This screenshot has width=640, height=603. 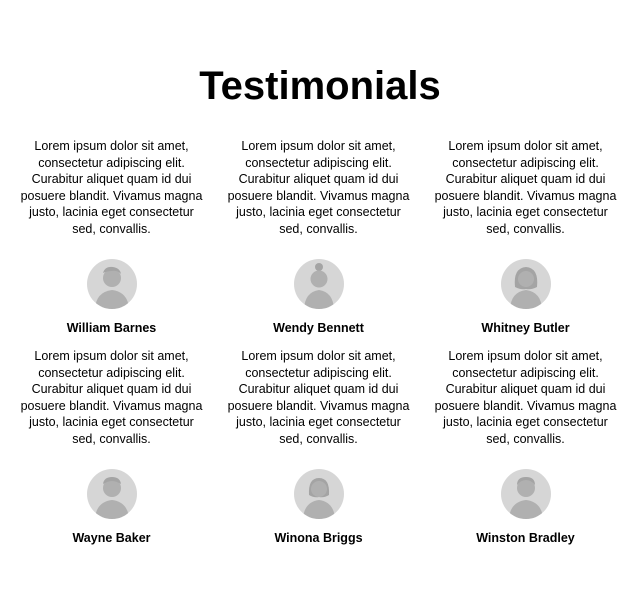 What do you see at coordinates (320, 86) in the screenshot?
I see `page-title: Testimonials` at bounding box center [320, 86].